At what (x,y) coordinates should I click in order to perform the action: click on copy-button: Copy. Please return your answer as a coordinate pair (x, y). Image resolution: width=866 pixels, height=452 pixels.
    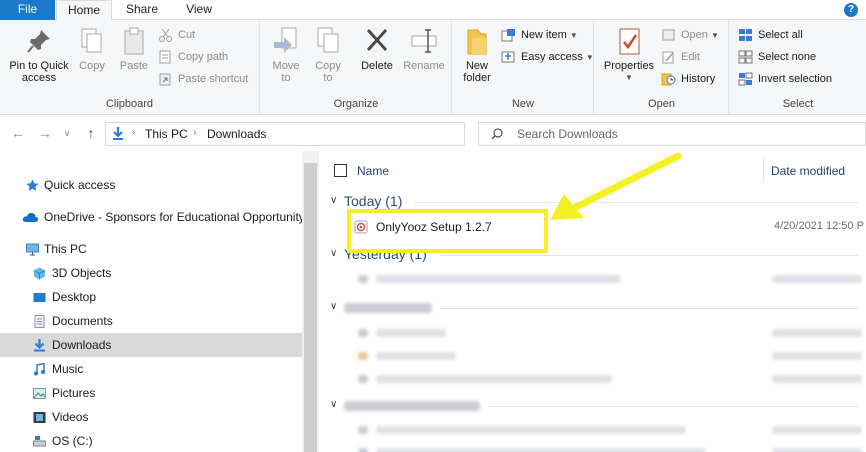
    Looking at the image, I should click on (92, 49).